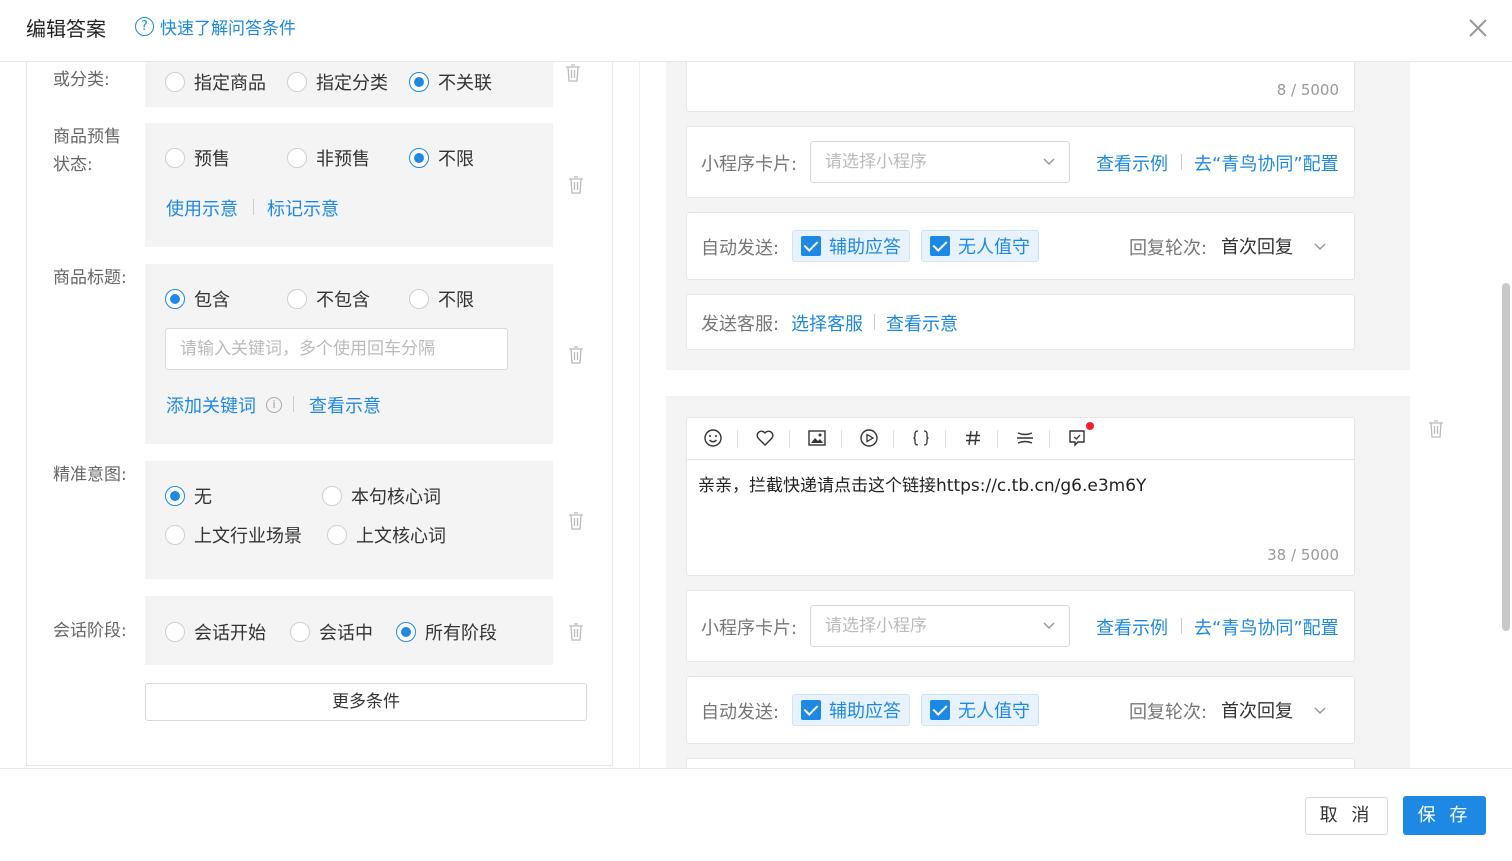 The height and width of the screenshot is (861, 1512). I want to click on comment-icon, so click(1077, 438).